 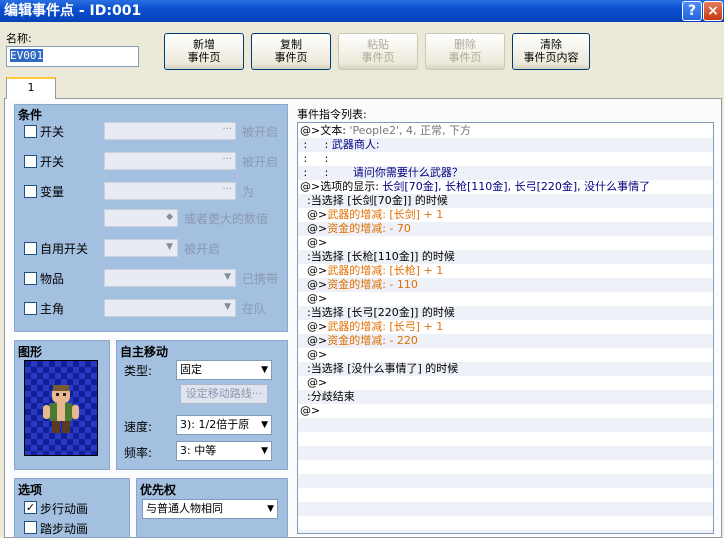 What do you see at coordinates (465, 44) in the screenshot?
I see `delete-page-button-line1: 删除` at bounding box center [465, 44].